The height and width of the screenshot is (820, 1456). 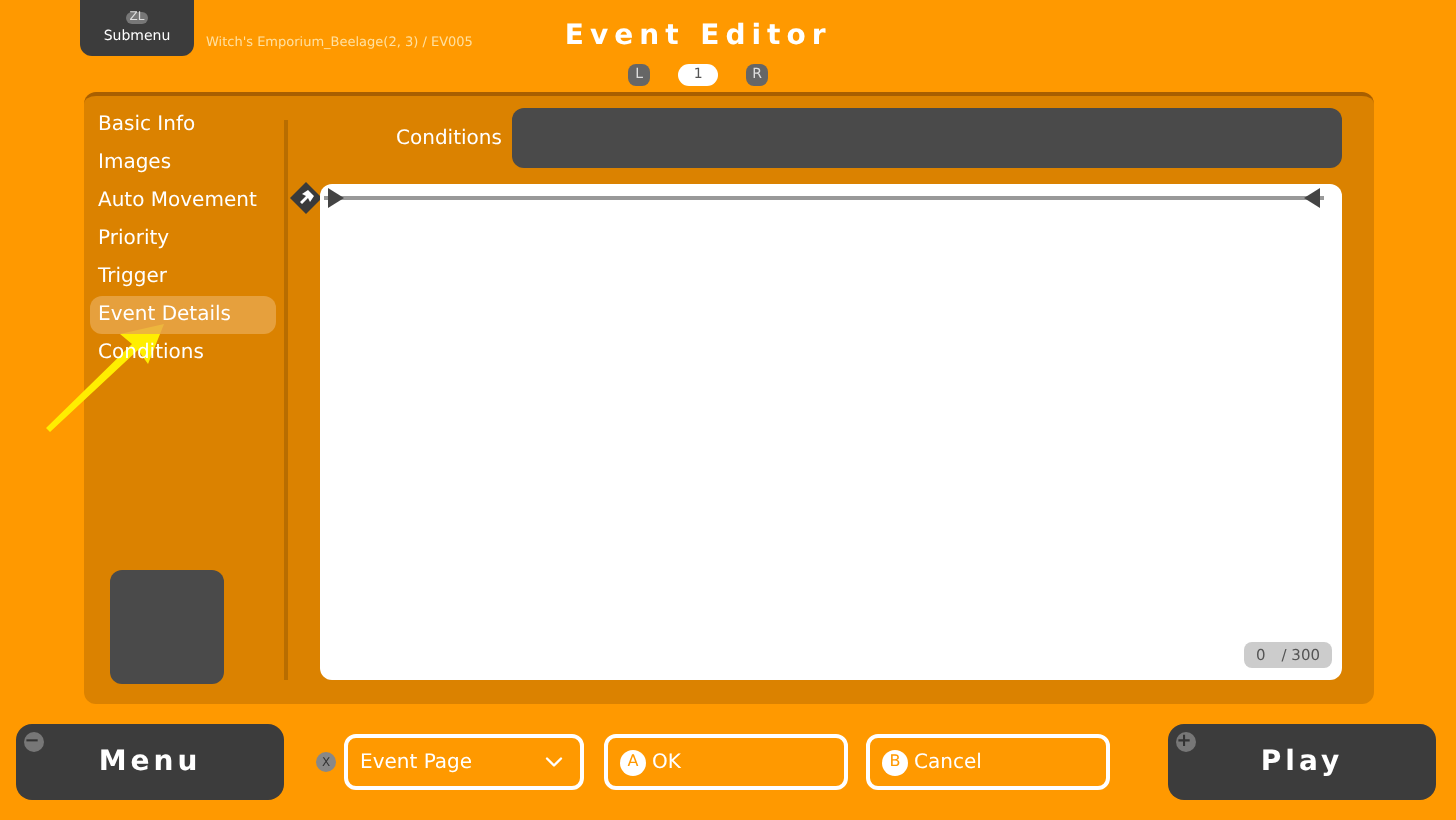 I want to click on pin-icon, so click(x=306, y=198).